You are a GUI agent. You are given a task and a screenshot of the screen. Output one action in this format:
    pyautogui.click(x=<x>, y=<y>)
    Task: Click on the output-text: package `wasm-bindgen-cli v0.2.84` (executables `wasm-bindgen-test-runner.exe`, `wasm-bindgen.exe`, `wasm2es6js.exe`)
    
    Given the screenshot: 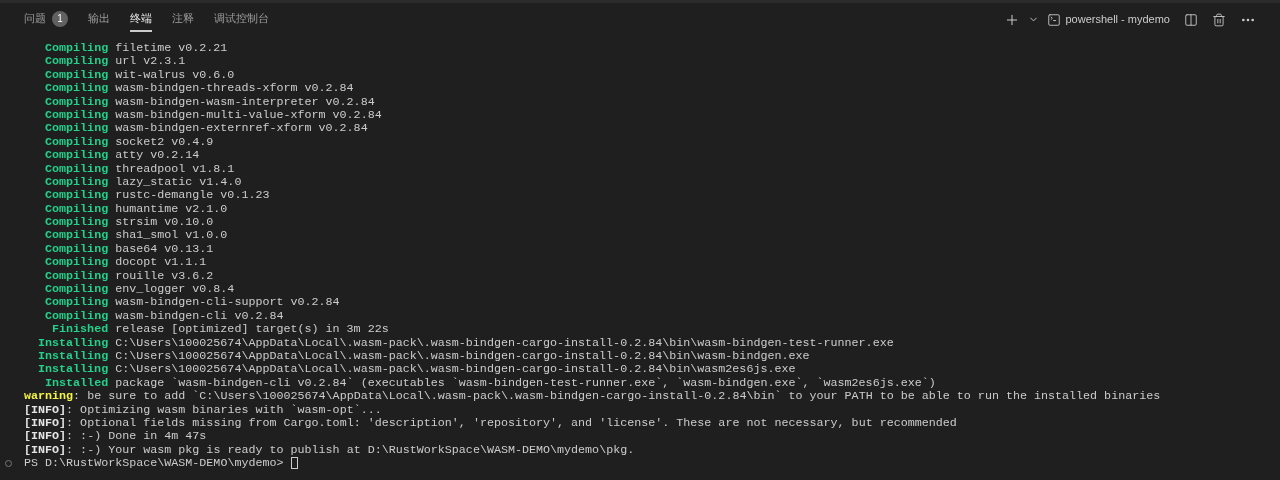 What is the action you would take?
    pyautogui.click(x=525, y=383)
    